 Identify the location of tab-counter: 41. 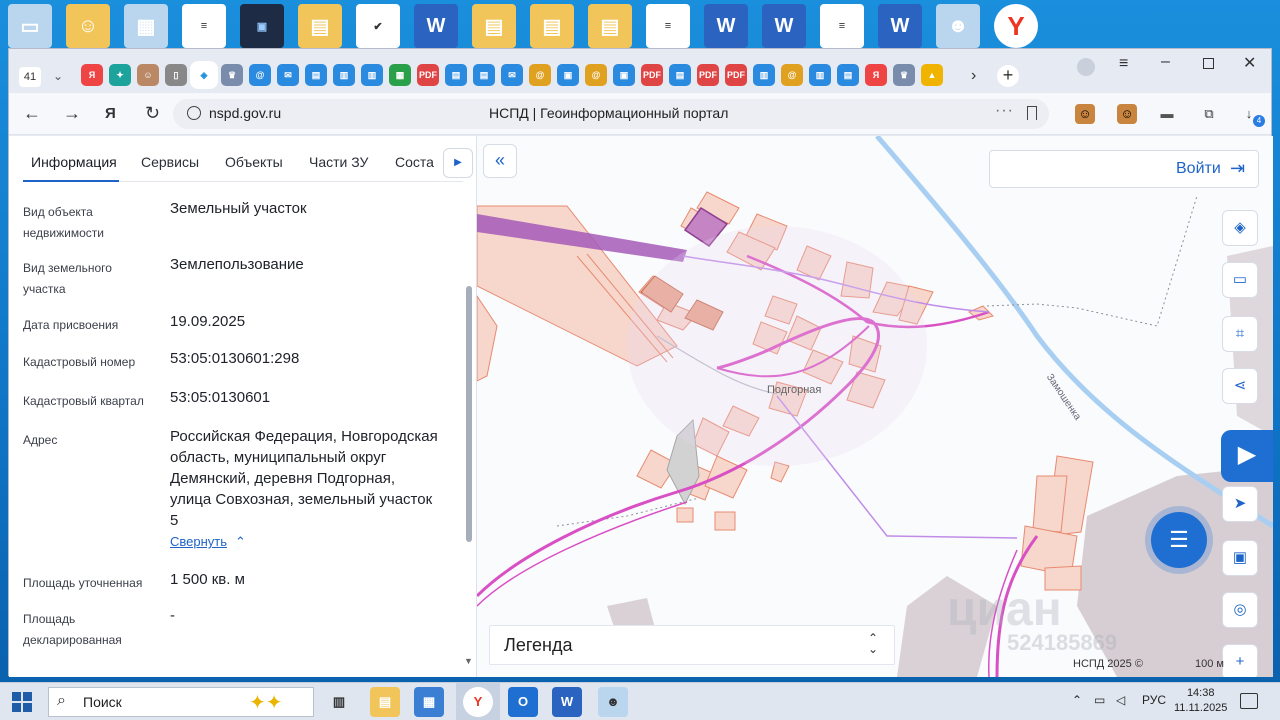
(30, 77).